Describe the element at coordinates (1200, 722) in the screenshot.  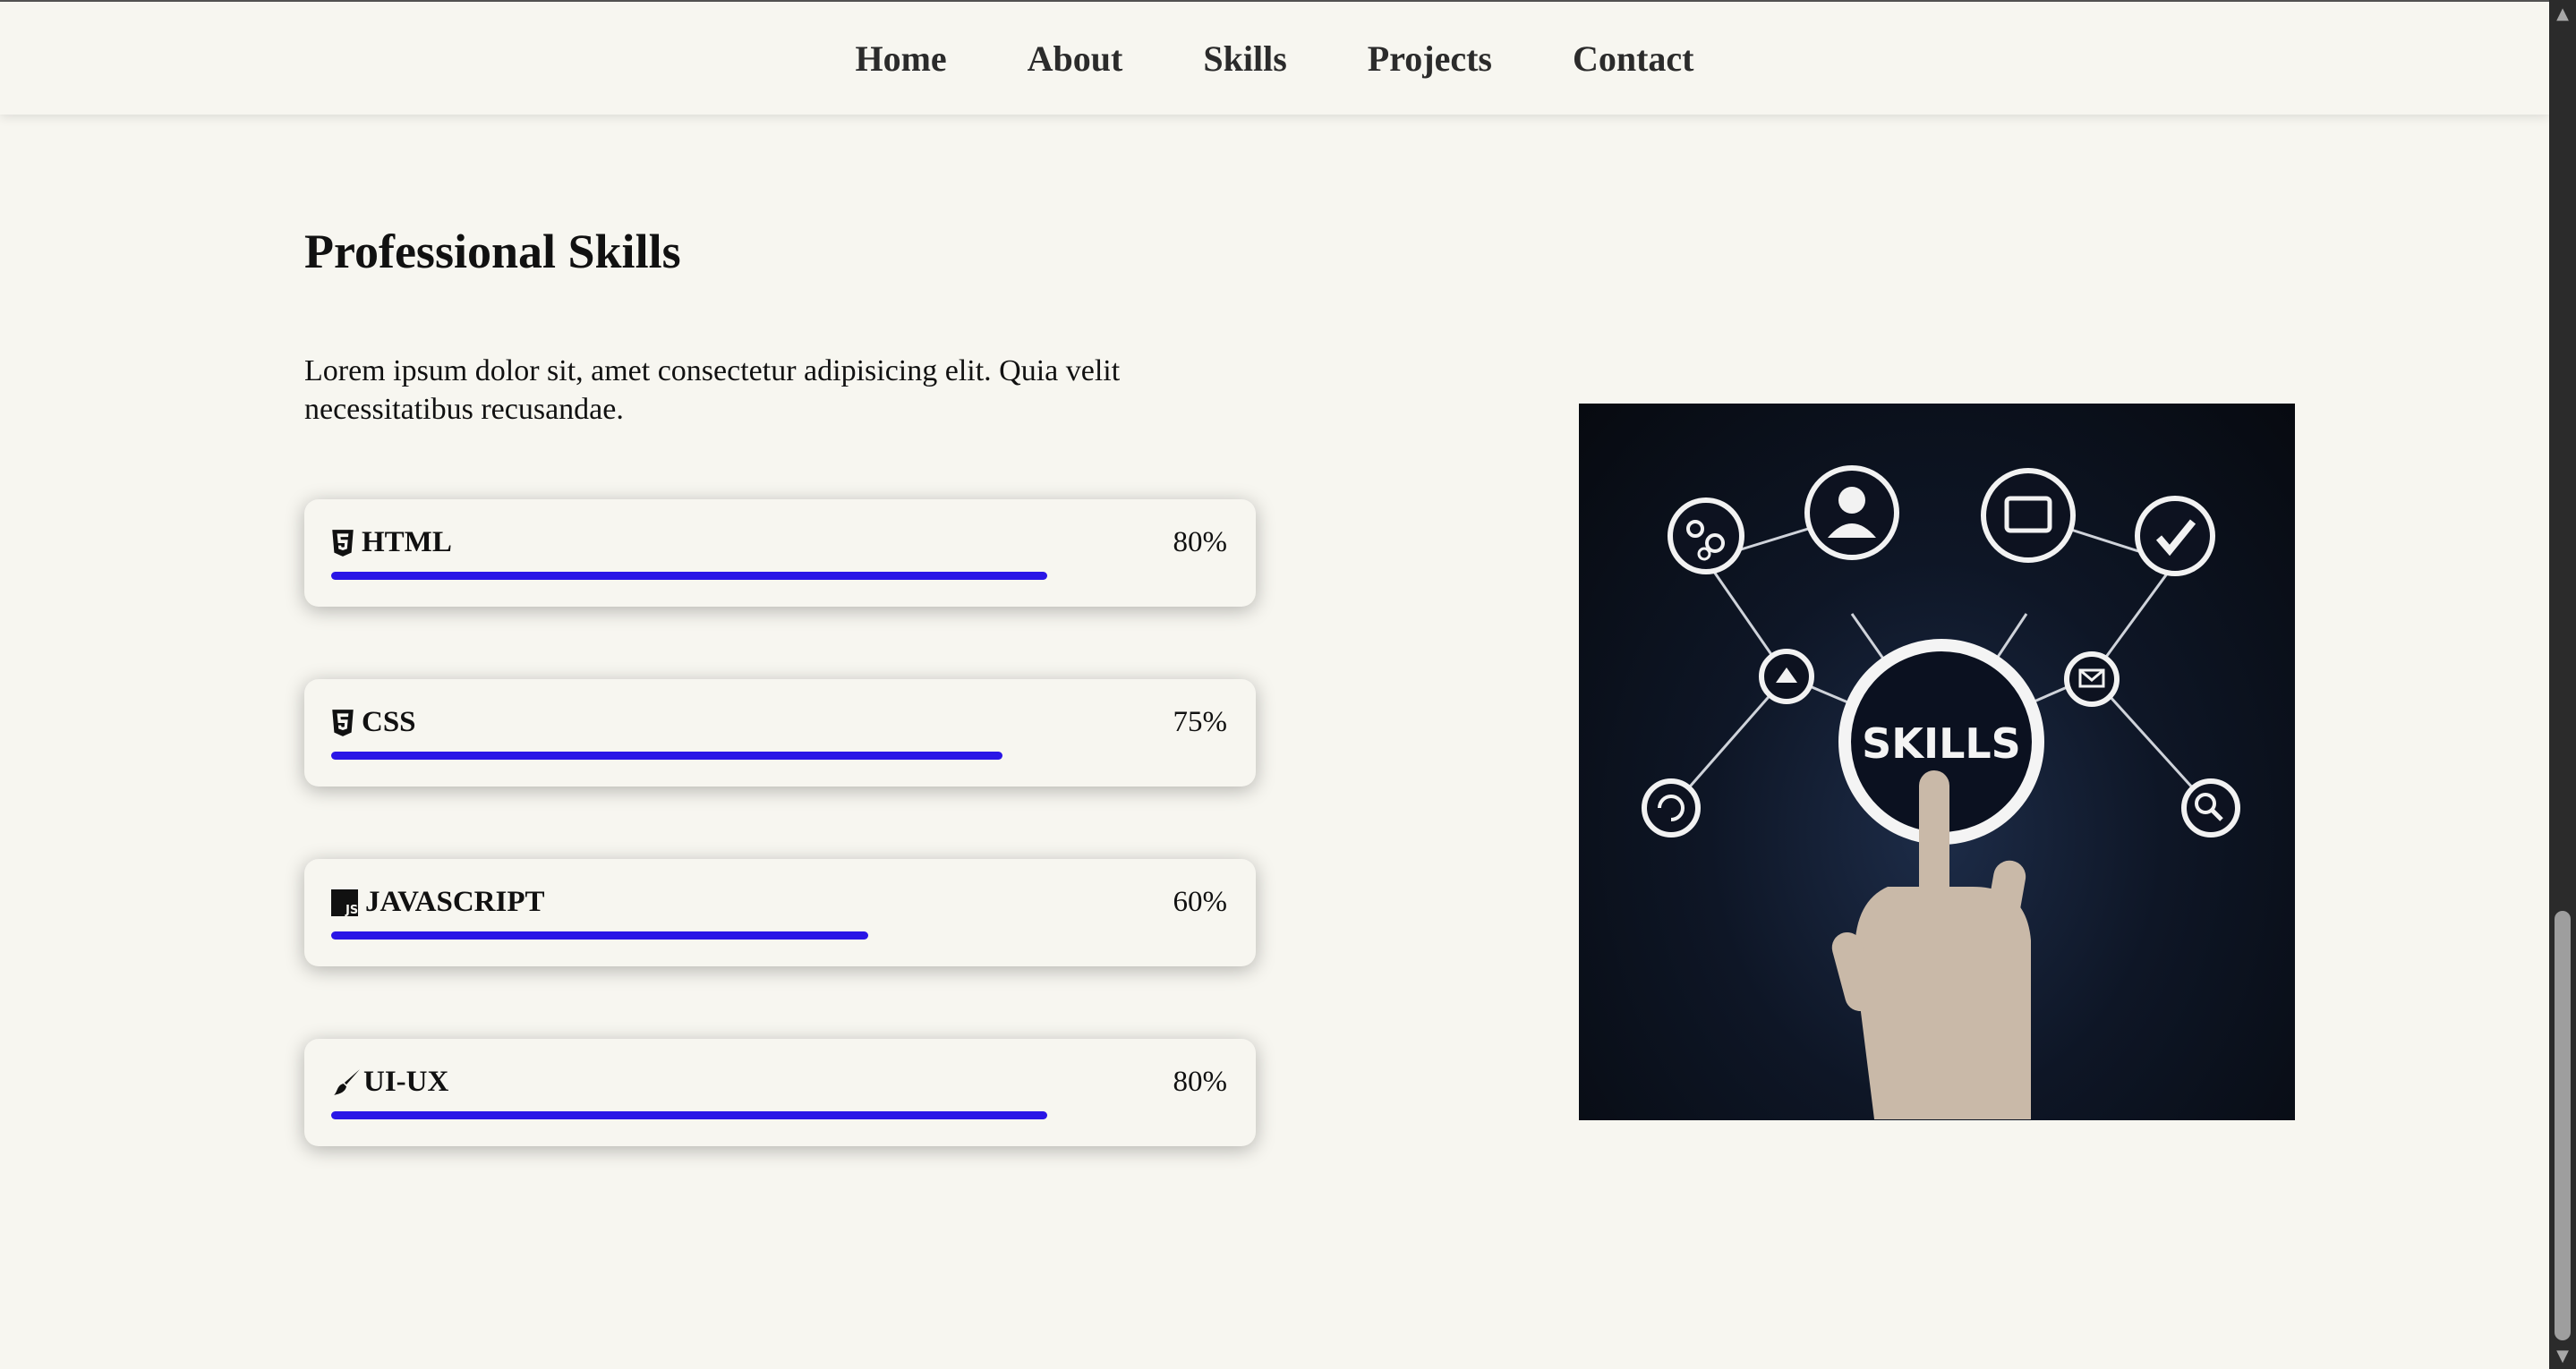
I see `skill-percent: 75%` at that location.